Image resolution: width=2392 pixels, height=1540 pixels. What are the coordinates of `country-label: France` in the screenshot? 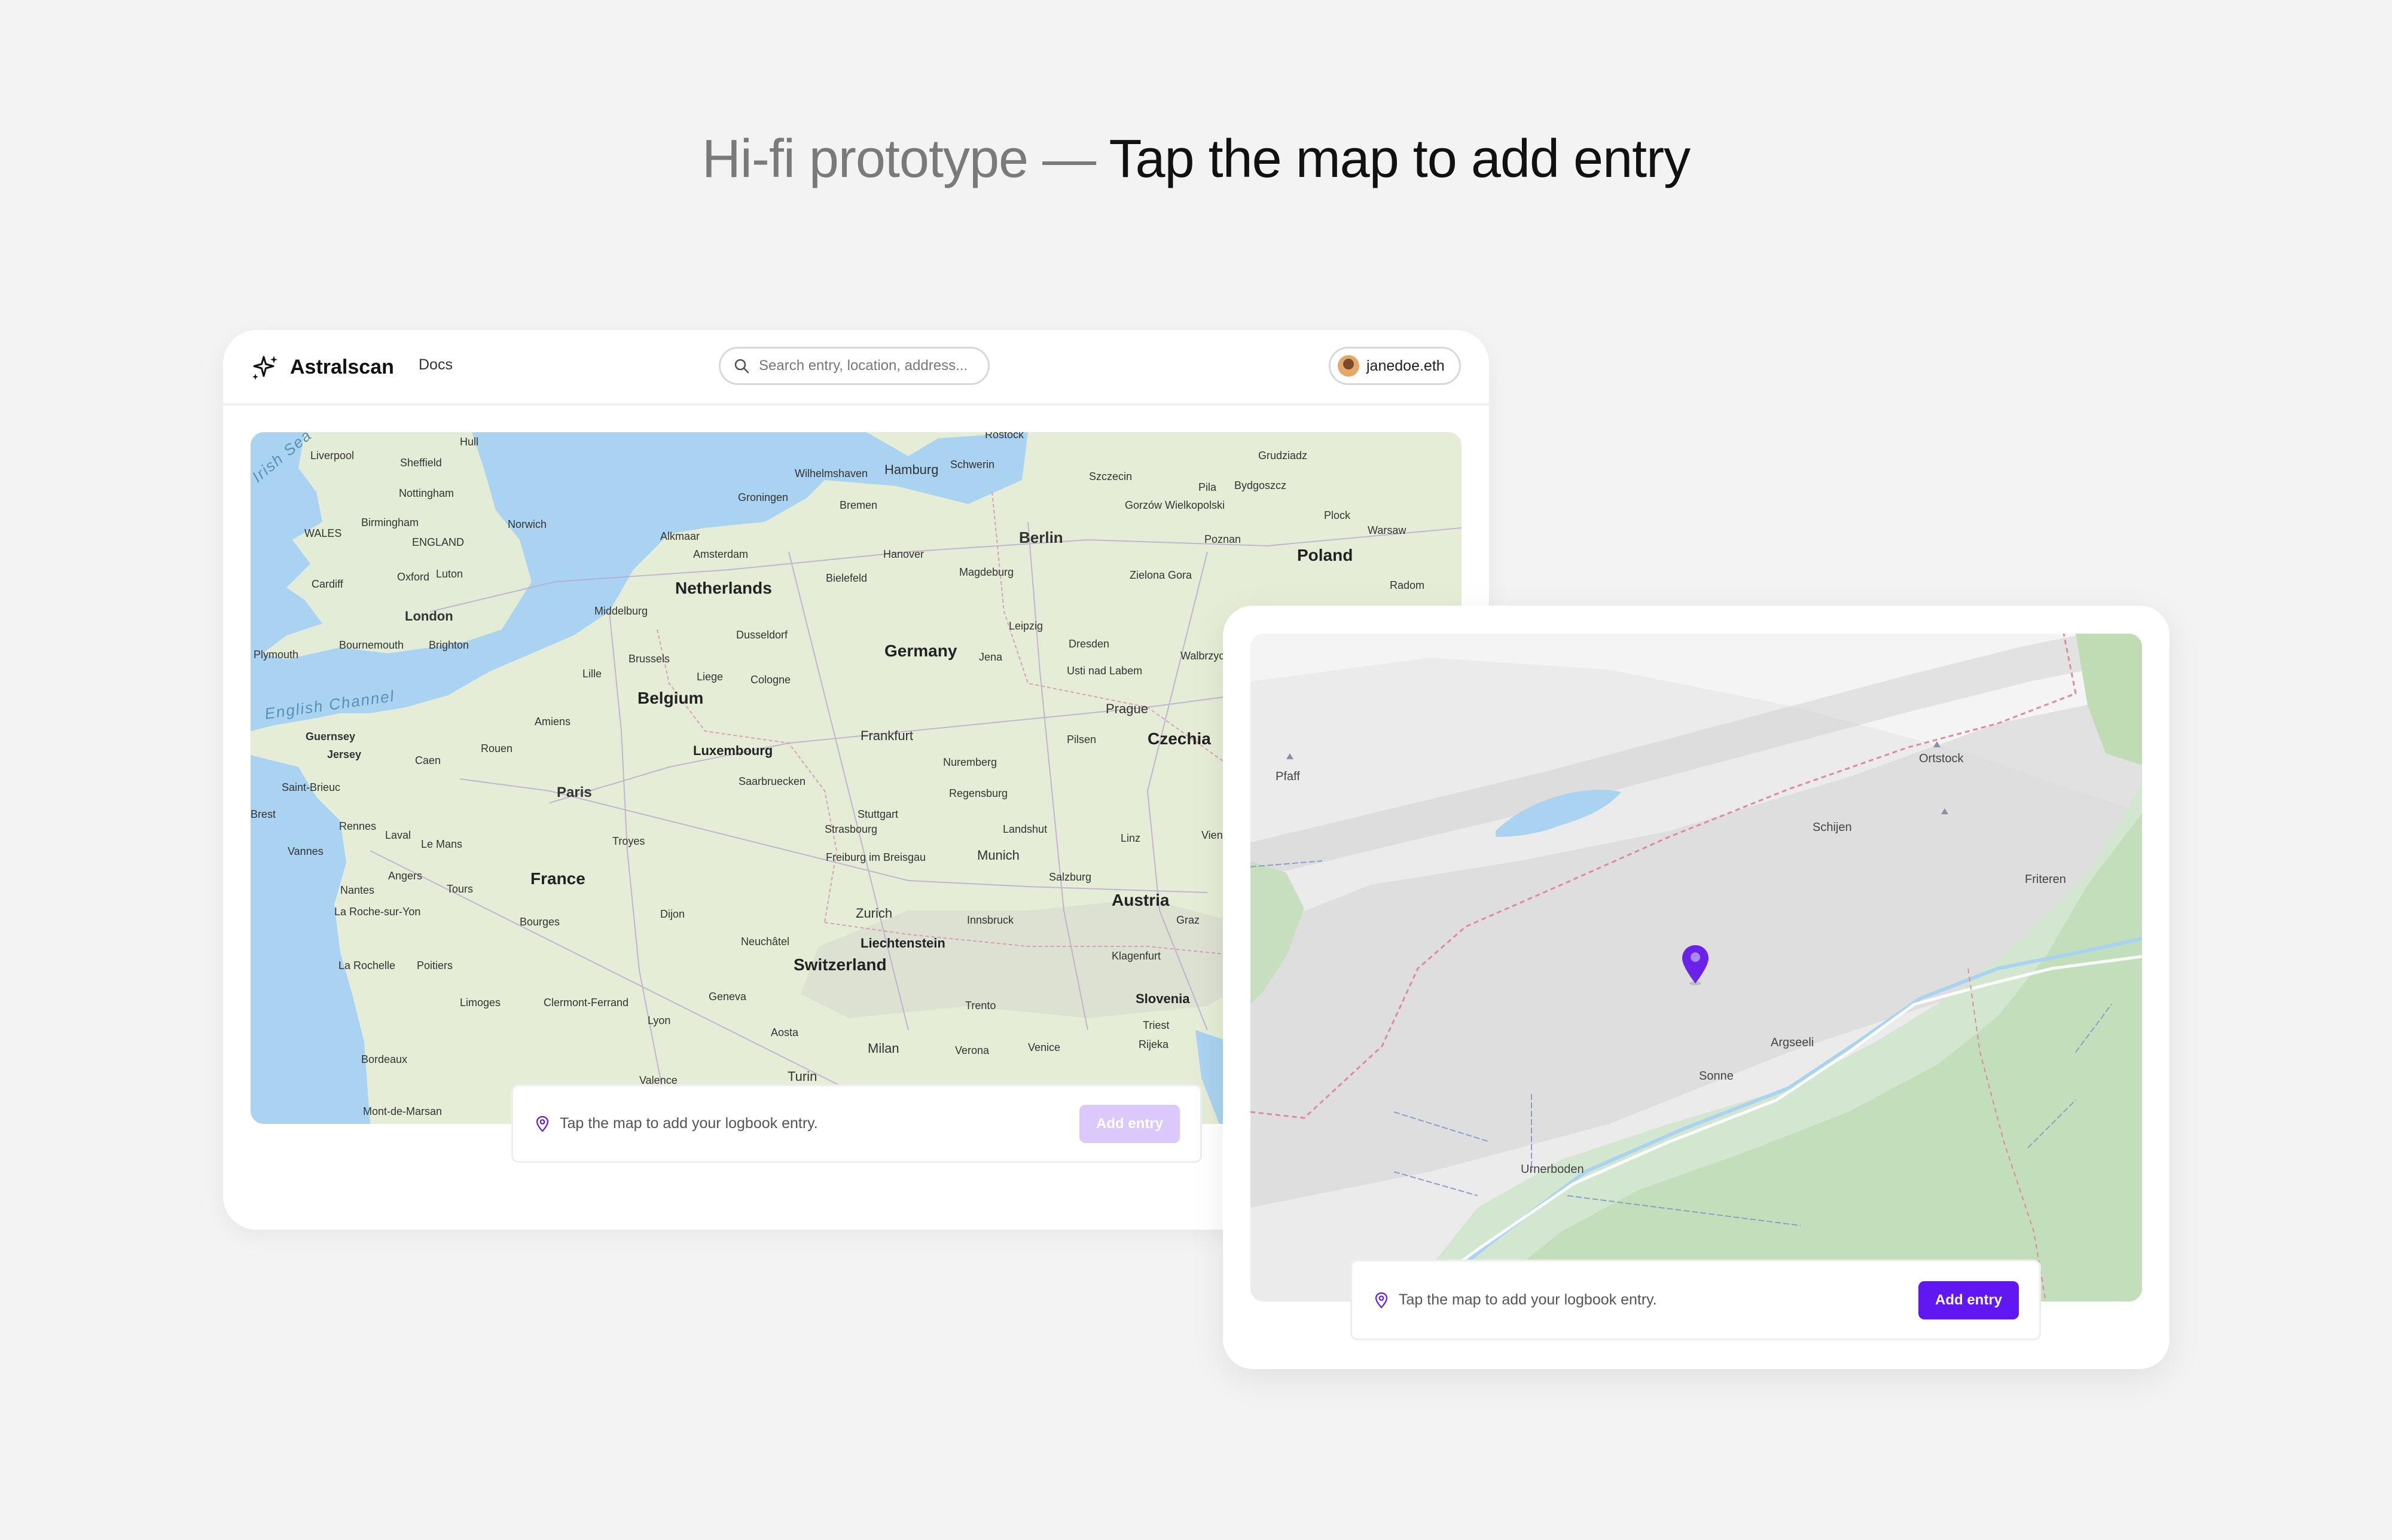 It's located at (557, 878).